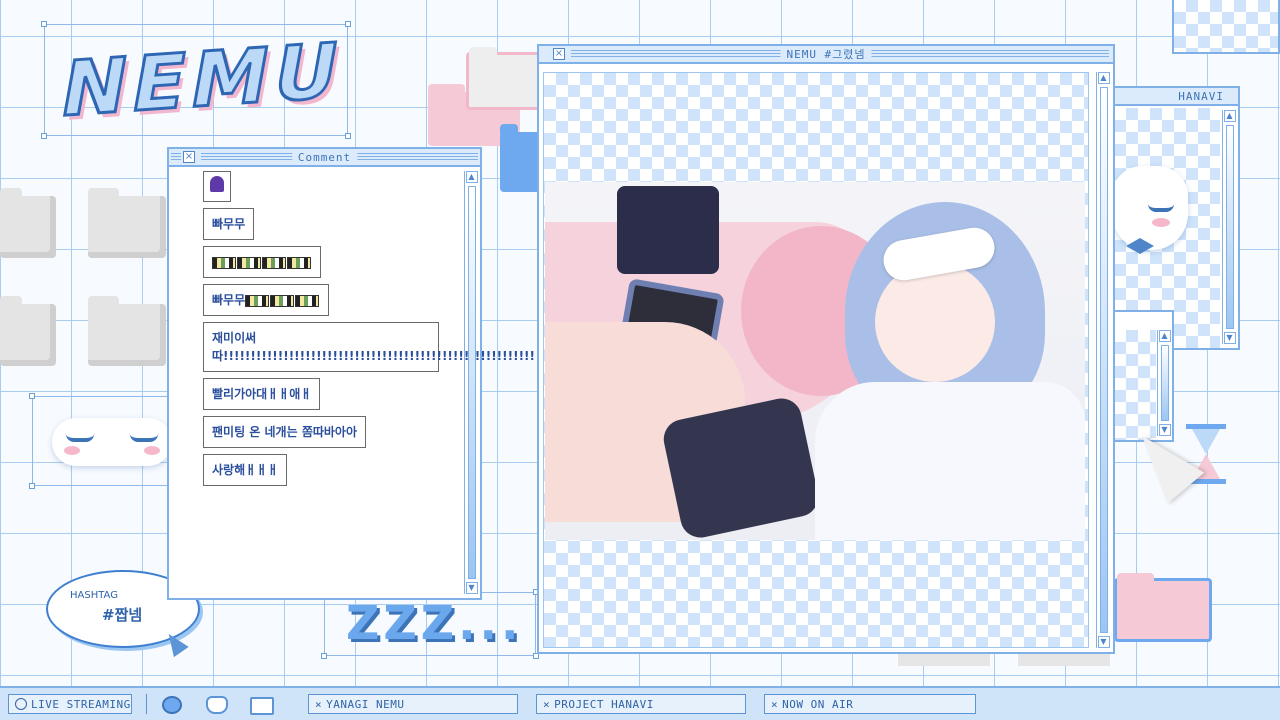 This screenshot has height=720, width=1280. I want to click on cat-mask-icon, so click(1150, 210).